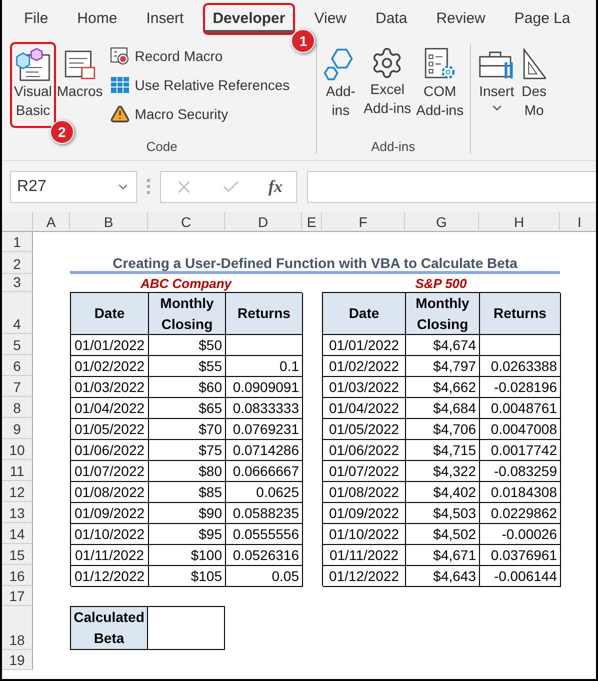 Image resolution: width=598 pixels, height=681 pixels. Describe the element at coordinates (51, 222) in the screenshot. I see `column-header: A` at that location.